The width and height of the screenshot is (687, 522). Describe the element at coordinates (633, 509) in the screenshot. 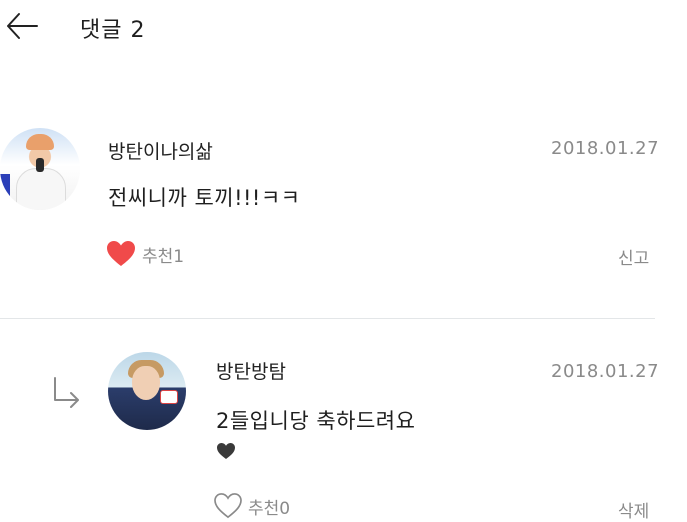

I see `delete-button: 삭제` at that location.